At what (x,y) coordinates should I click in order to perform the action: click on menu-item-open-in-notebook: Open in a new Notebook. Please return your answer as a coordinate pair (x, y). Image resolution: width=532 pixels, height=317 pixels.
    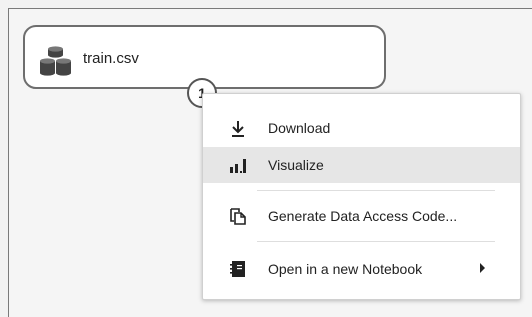
    Looking at the image, I should click on (361, 269).